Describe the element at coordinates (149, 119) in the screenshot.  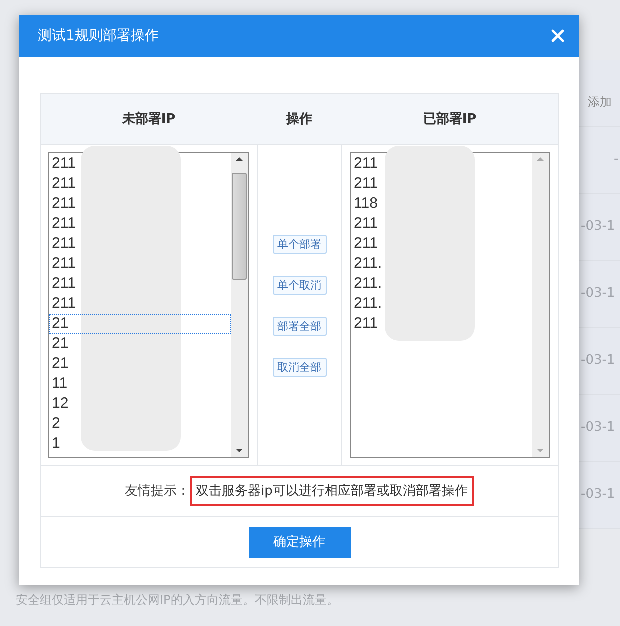
I see `column-header: 未部署IP` at that location.